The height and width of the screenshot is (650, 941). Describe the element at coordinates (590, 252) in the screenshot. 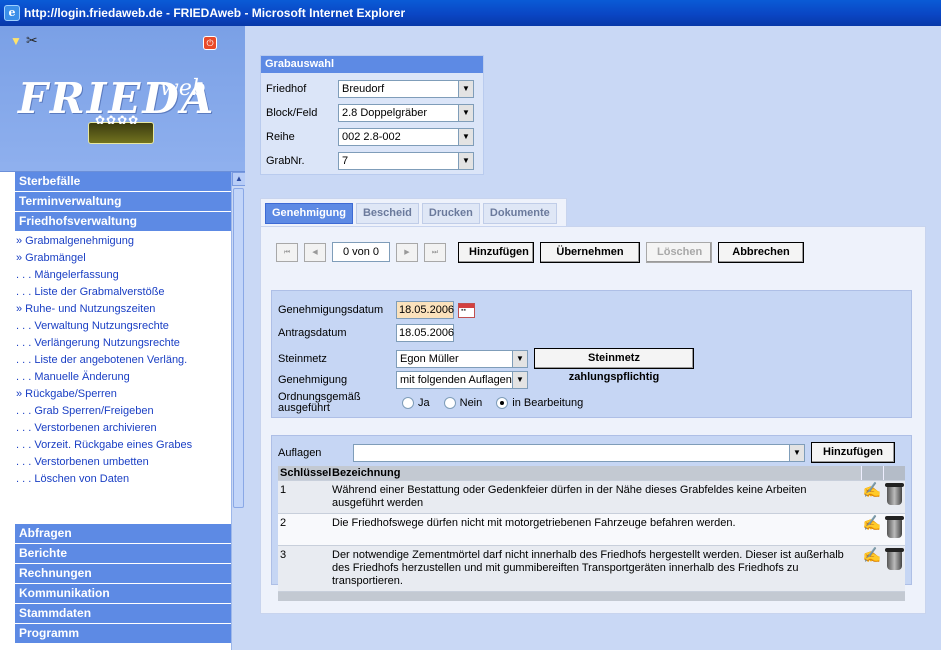

I see `apply-button: Übernehmen` at that location.